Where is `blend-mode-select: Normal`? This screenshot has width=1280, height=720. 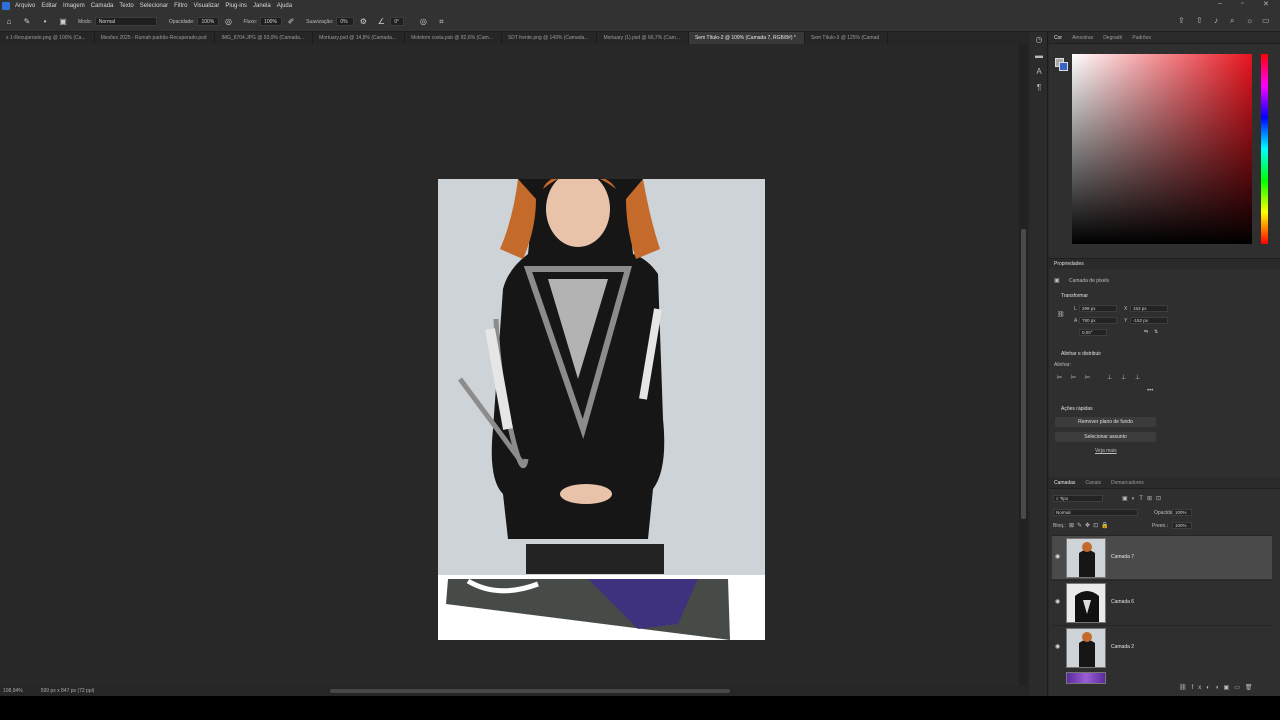
blend-mode-select: Normal is located at coordinates (1095, 512).